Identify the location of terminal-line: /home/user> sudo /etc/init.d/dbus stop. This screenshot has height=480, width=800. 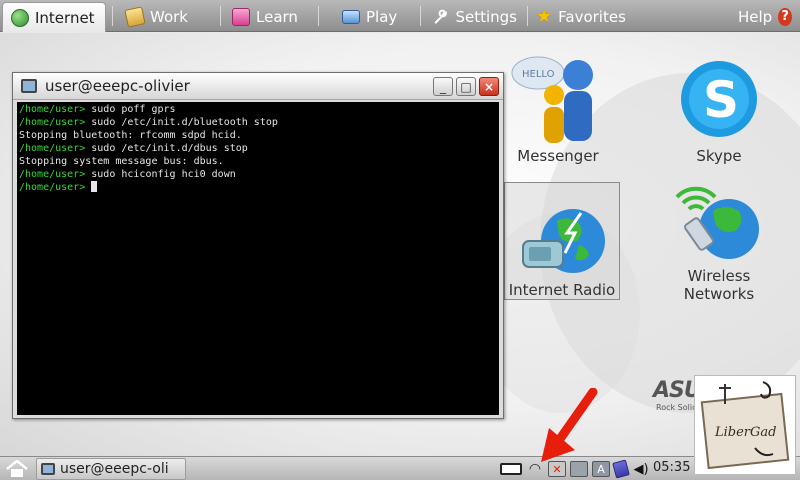
(258, 148).